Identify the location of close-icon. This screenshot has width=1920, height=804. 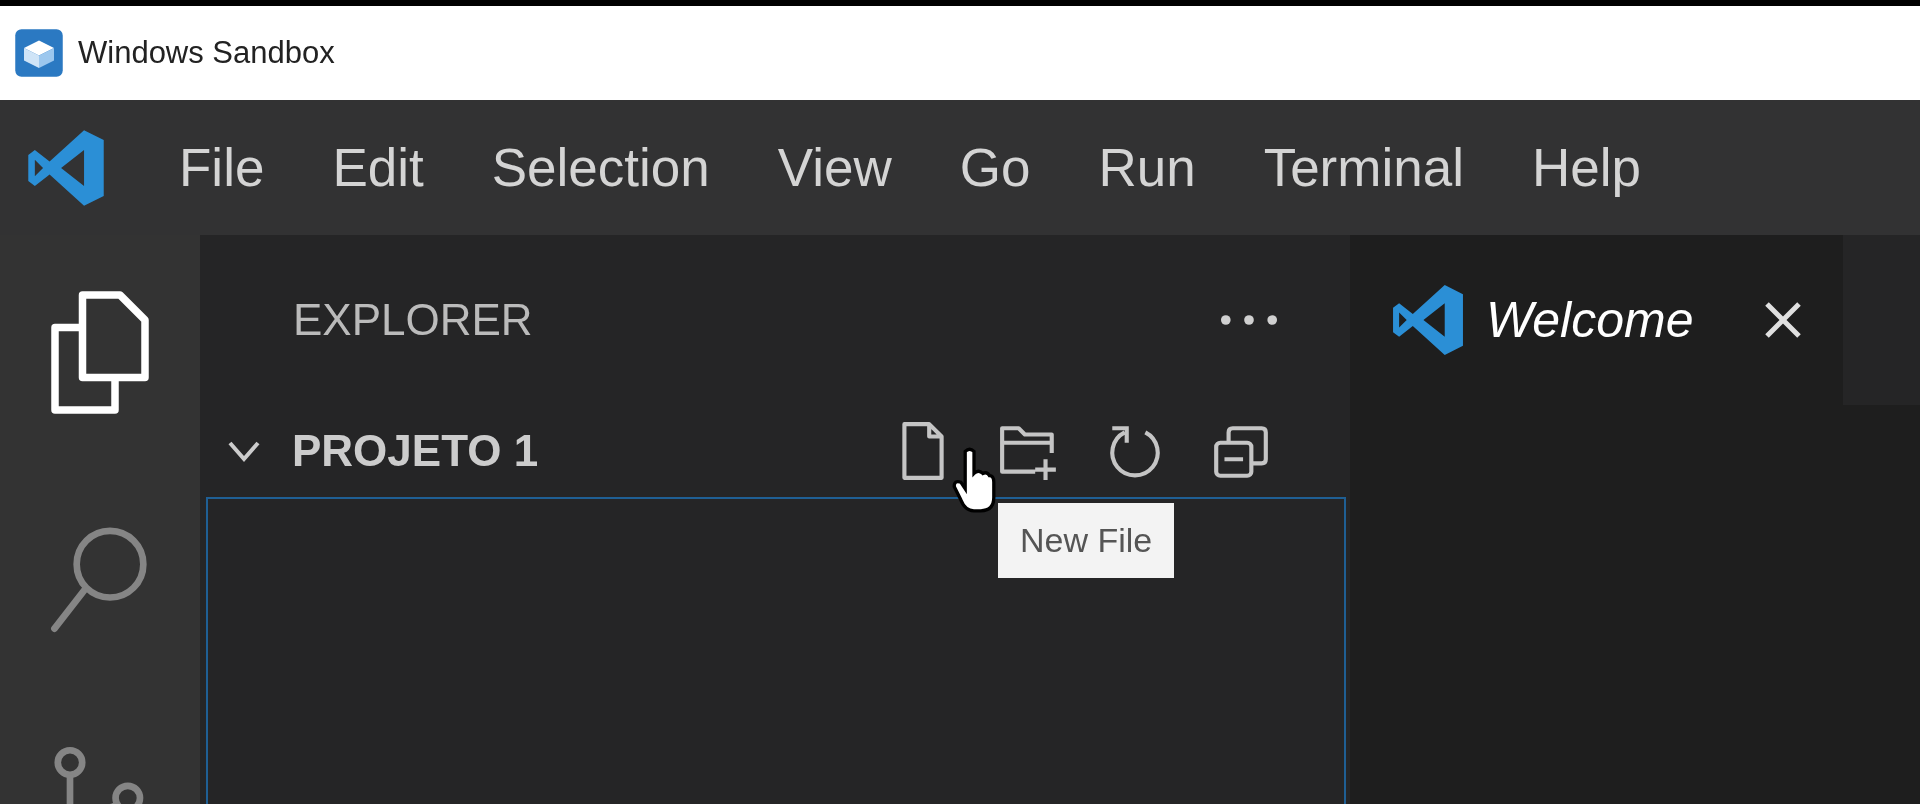
(1783, 320).